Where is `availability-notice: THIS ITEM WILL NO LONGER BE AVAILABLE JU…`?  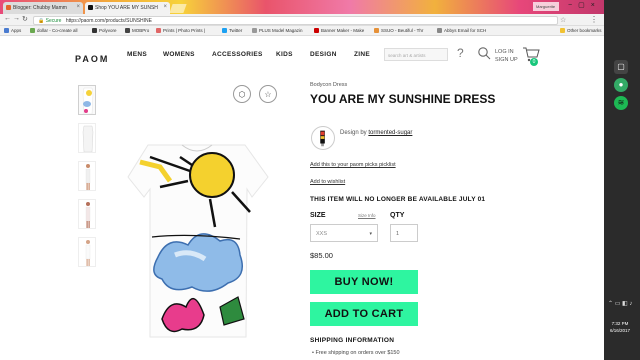 availability-notice: THIS ITEM WILL NO LONGER BE AVAILABLE JU… is located at coordinates (398, 199).